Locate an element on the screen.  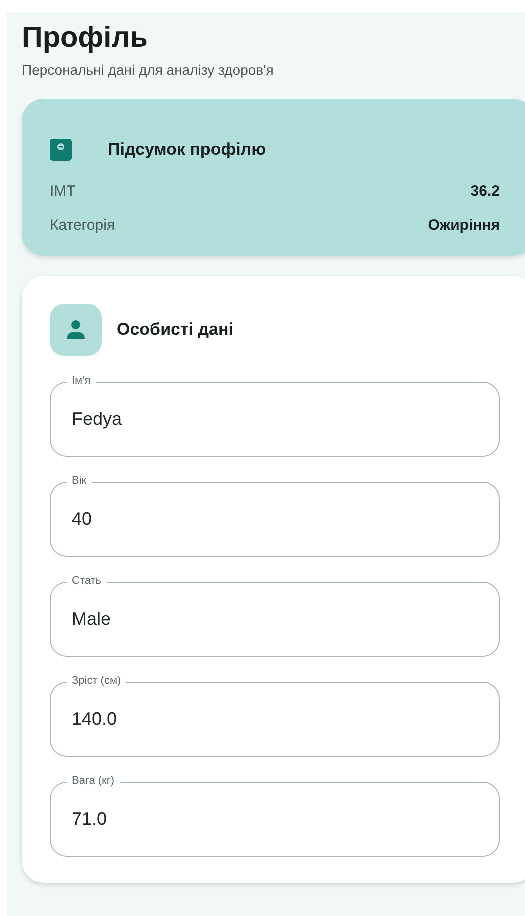
summary-label: ІМТ is located at coordinates (63, 191).